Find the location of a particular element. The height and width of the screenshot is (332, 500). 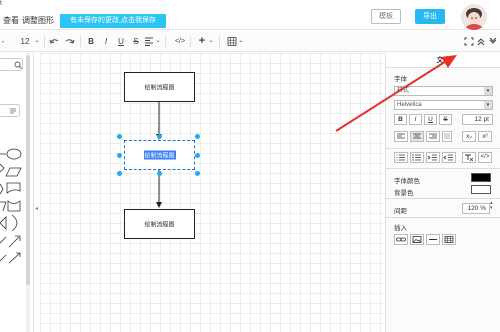

html-code-button: </> is located at coordinates (485, 157).